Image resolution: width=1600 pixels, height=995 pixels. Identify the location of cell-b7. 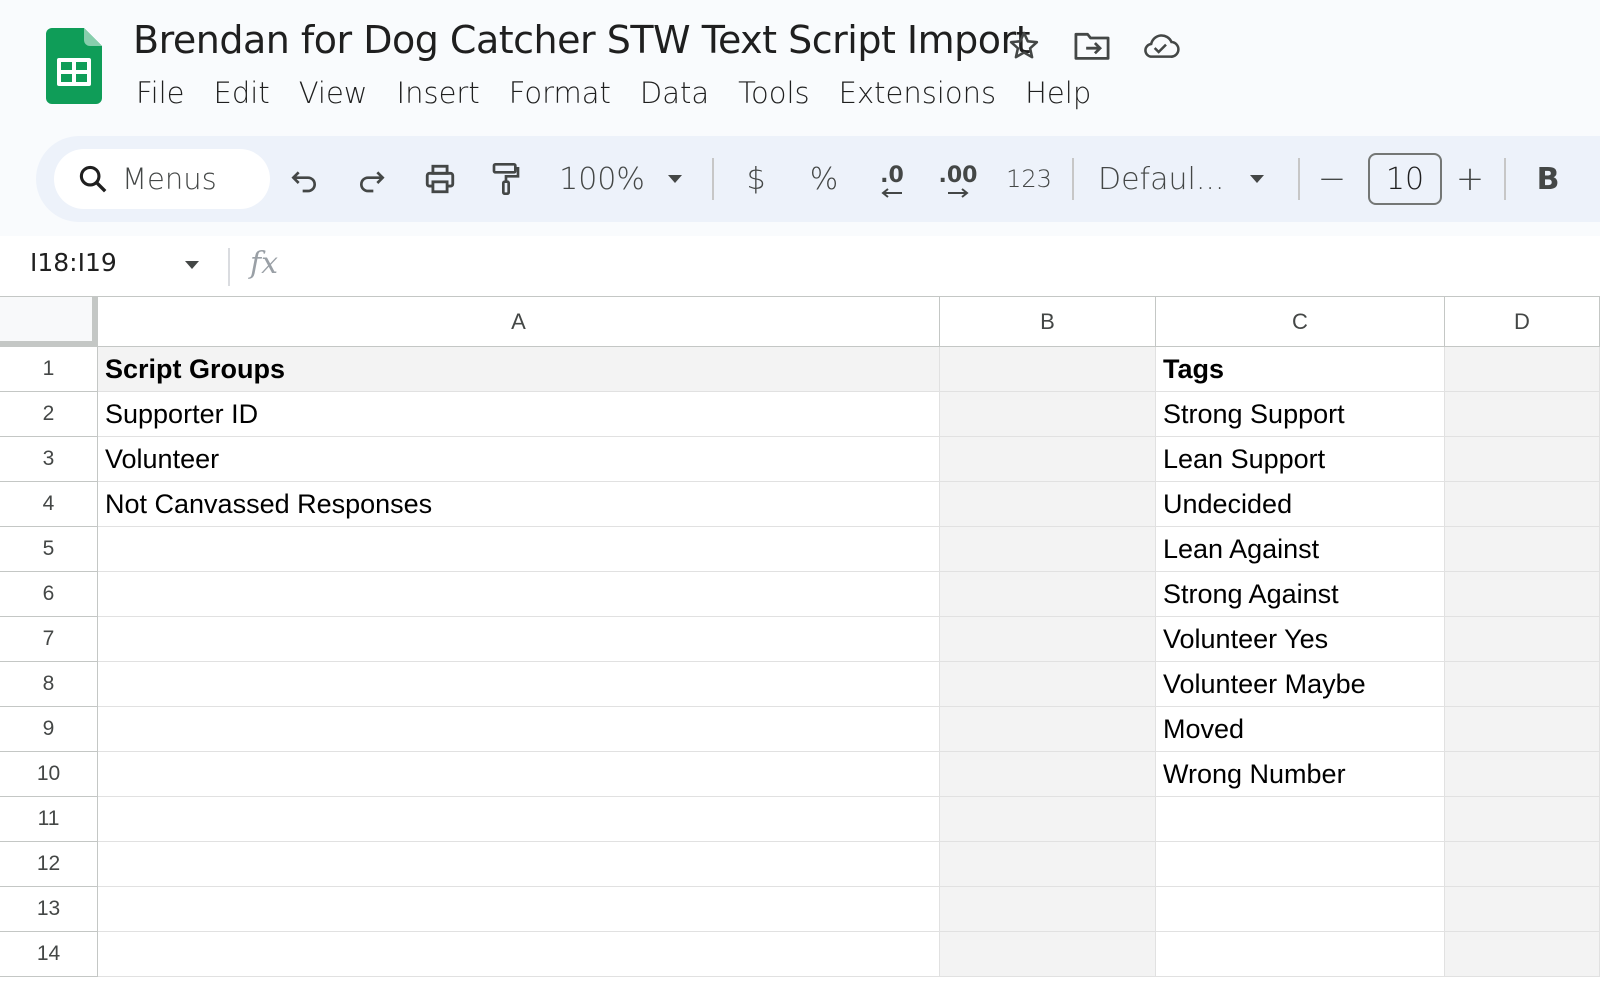
(1048, 639).